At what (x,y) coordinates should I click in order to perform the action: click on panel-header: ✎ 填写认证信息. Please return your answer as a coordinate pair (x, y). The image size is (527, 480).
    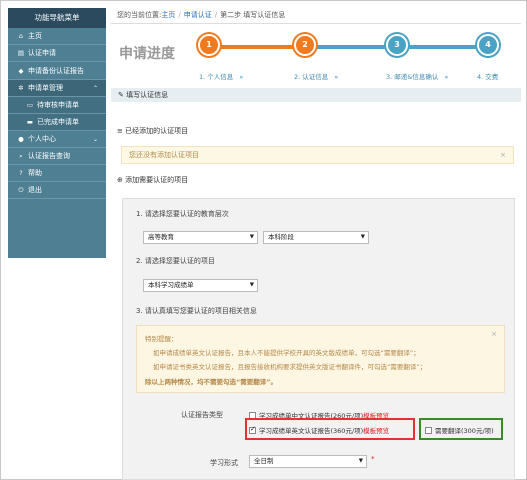
    Looking at the image, I should click on (316, 95).